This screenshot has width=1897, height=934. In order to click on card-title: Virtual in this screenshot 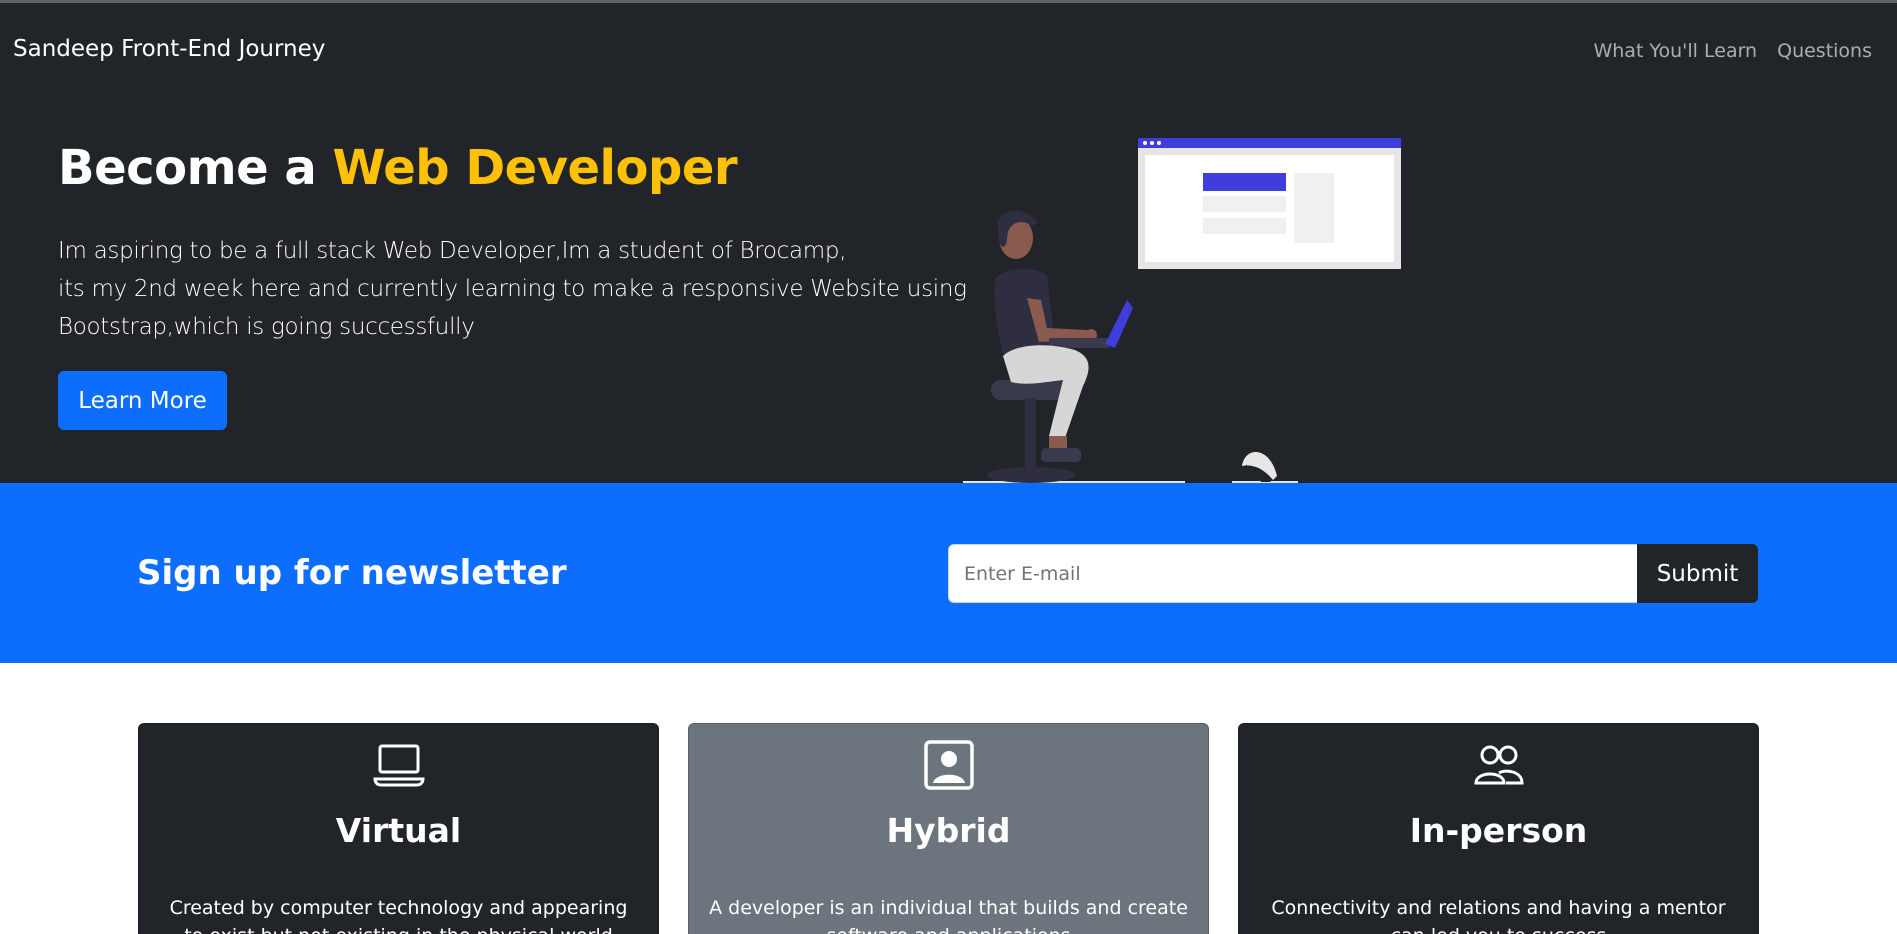, I will do `click(398, 830)`.